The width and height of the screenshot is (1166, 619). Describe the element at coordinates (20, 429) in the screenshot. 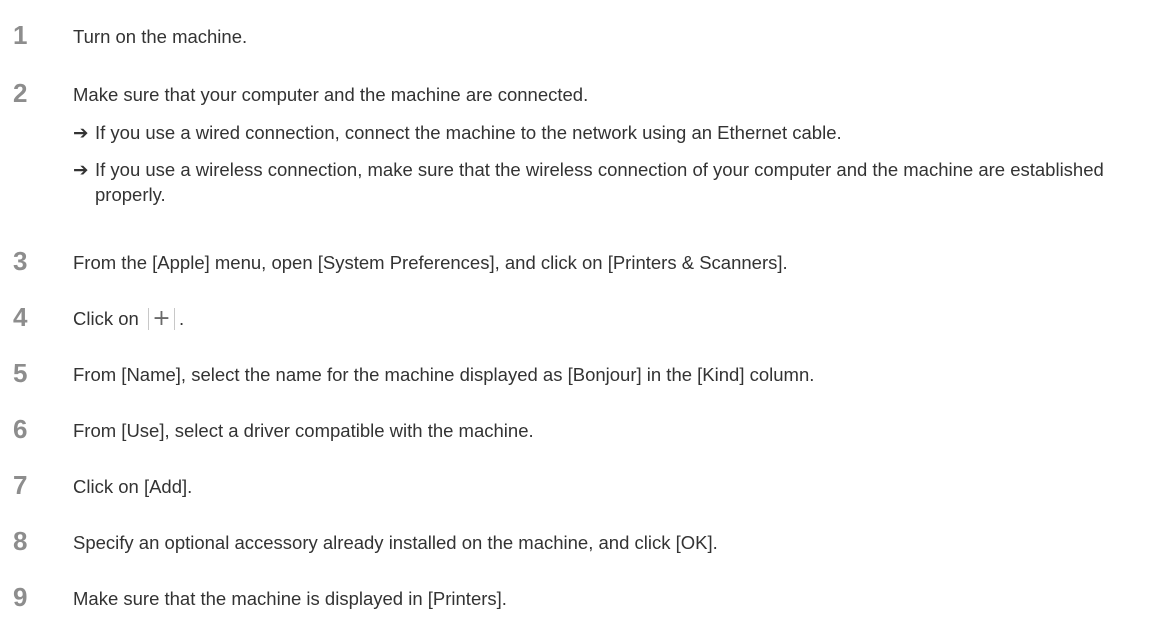

I see `step-number: 6` at that location.